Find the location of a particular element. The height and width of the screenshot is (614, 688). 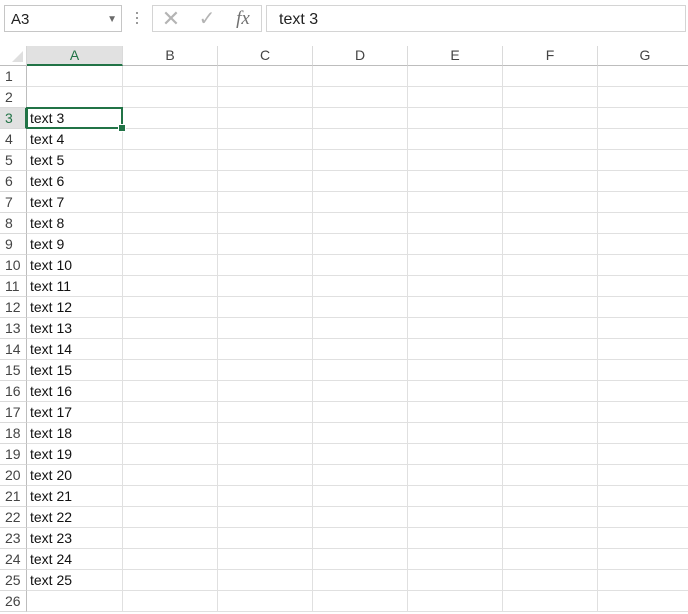

cell-f18 is located at coordinates (550, 433).